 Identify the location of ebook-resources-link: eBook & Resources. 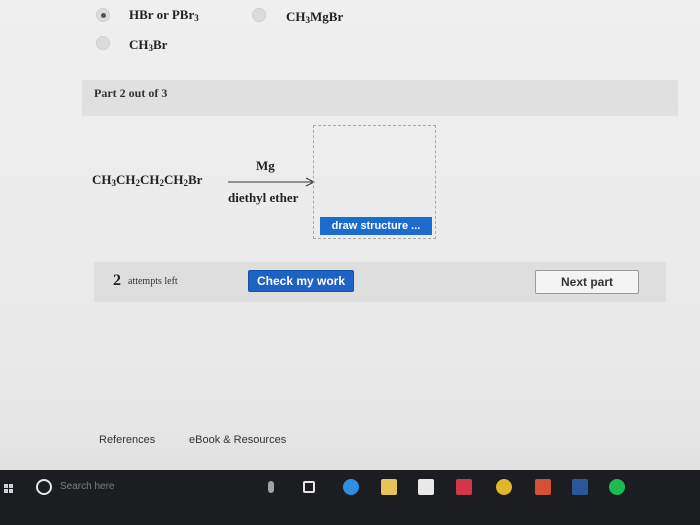
(237, 440).